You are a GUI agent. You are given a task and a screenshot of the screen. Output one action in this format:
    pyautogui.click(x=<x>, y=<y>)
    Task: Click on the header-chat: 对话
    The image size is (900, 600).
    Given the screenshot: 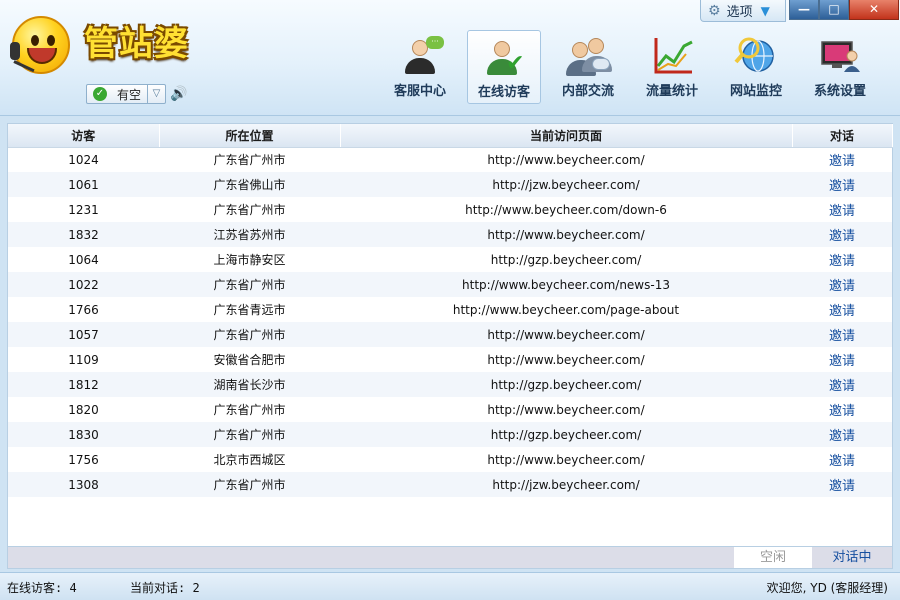 What is the action you would take?
    pyautogui.click(x=842, y=136)
    